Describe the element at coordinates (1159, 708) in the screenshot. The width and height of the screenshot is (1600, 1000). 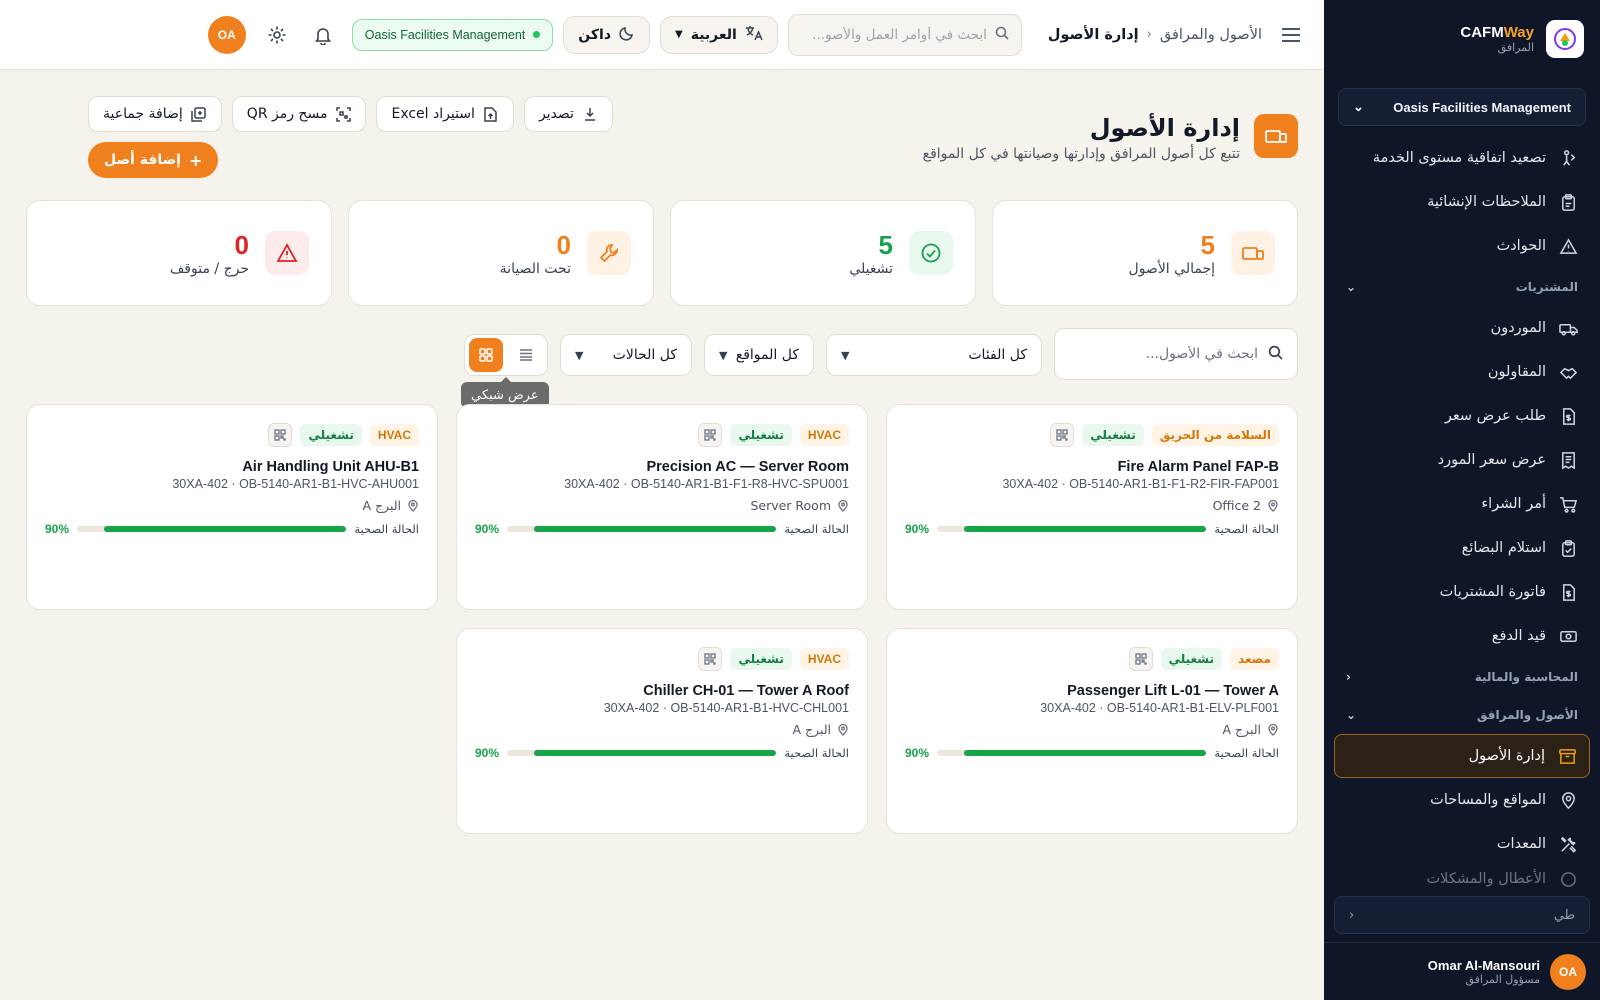
I see `asset-code: 30XA-402 · OB-5140-AR1-B1-ELV-PLF001` at that location.